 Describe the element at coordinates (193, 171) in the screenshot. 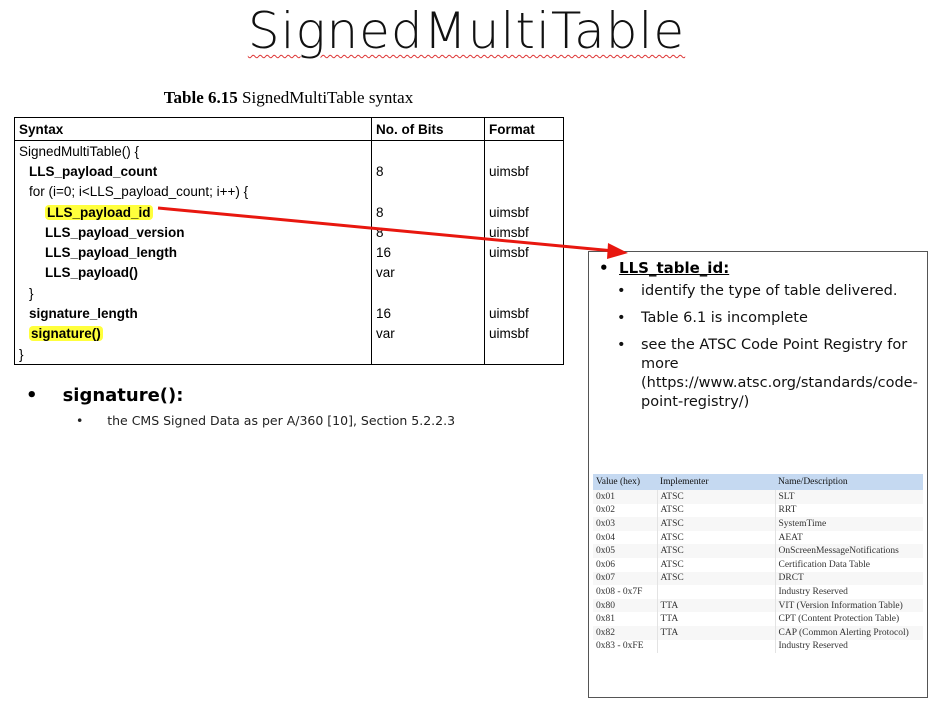

I see `syntax-cell: LLS_payload_count` at that location.